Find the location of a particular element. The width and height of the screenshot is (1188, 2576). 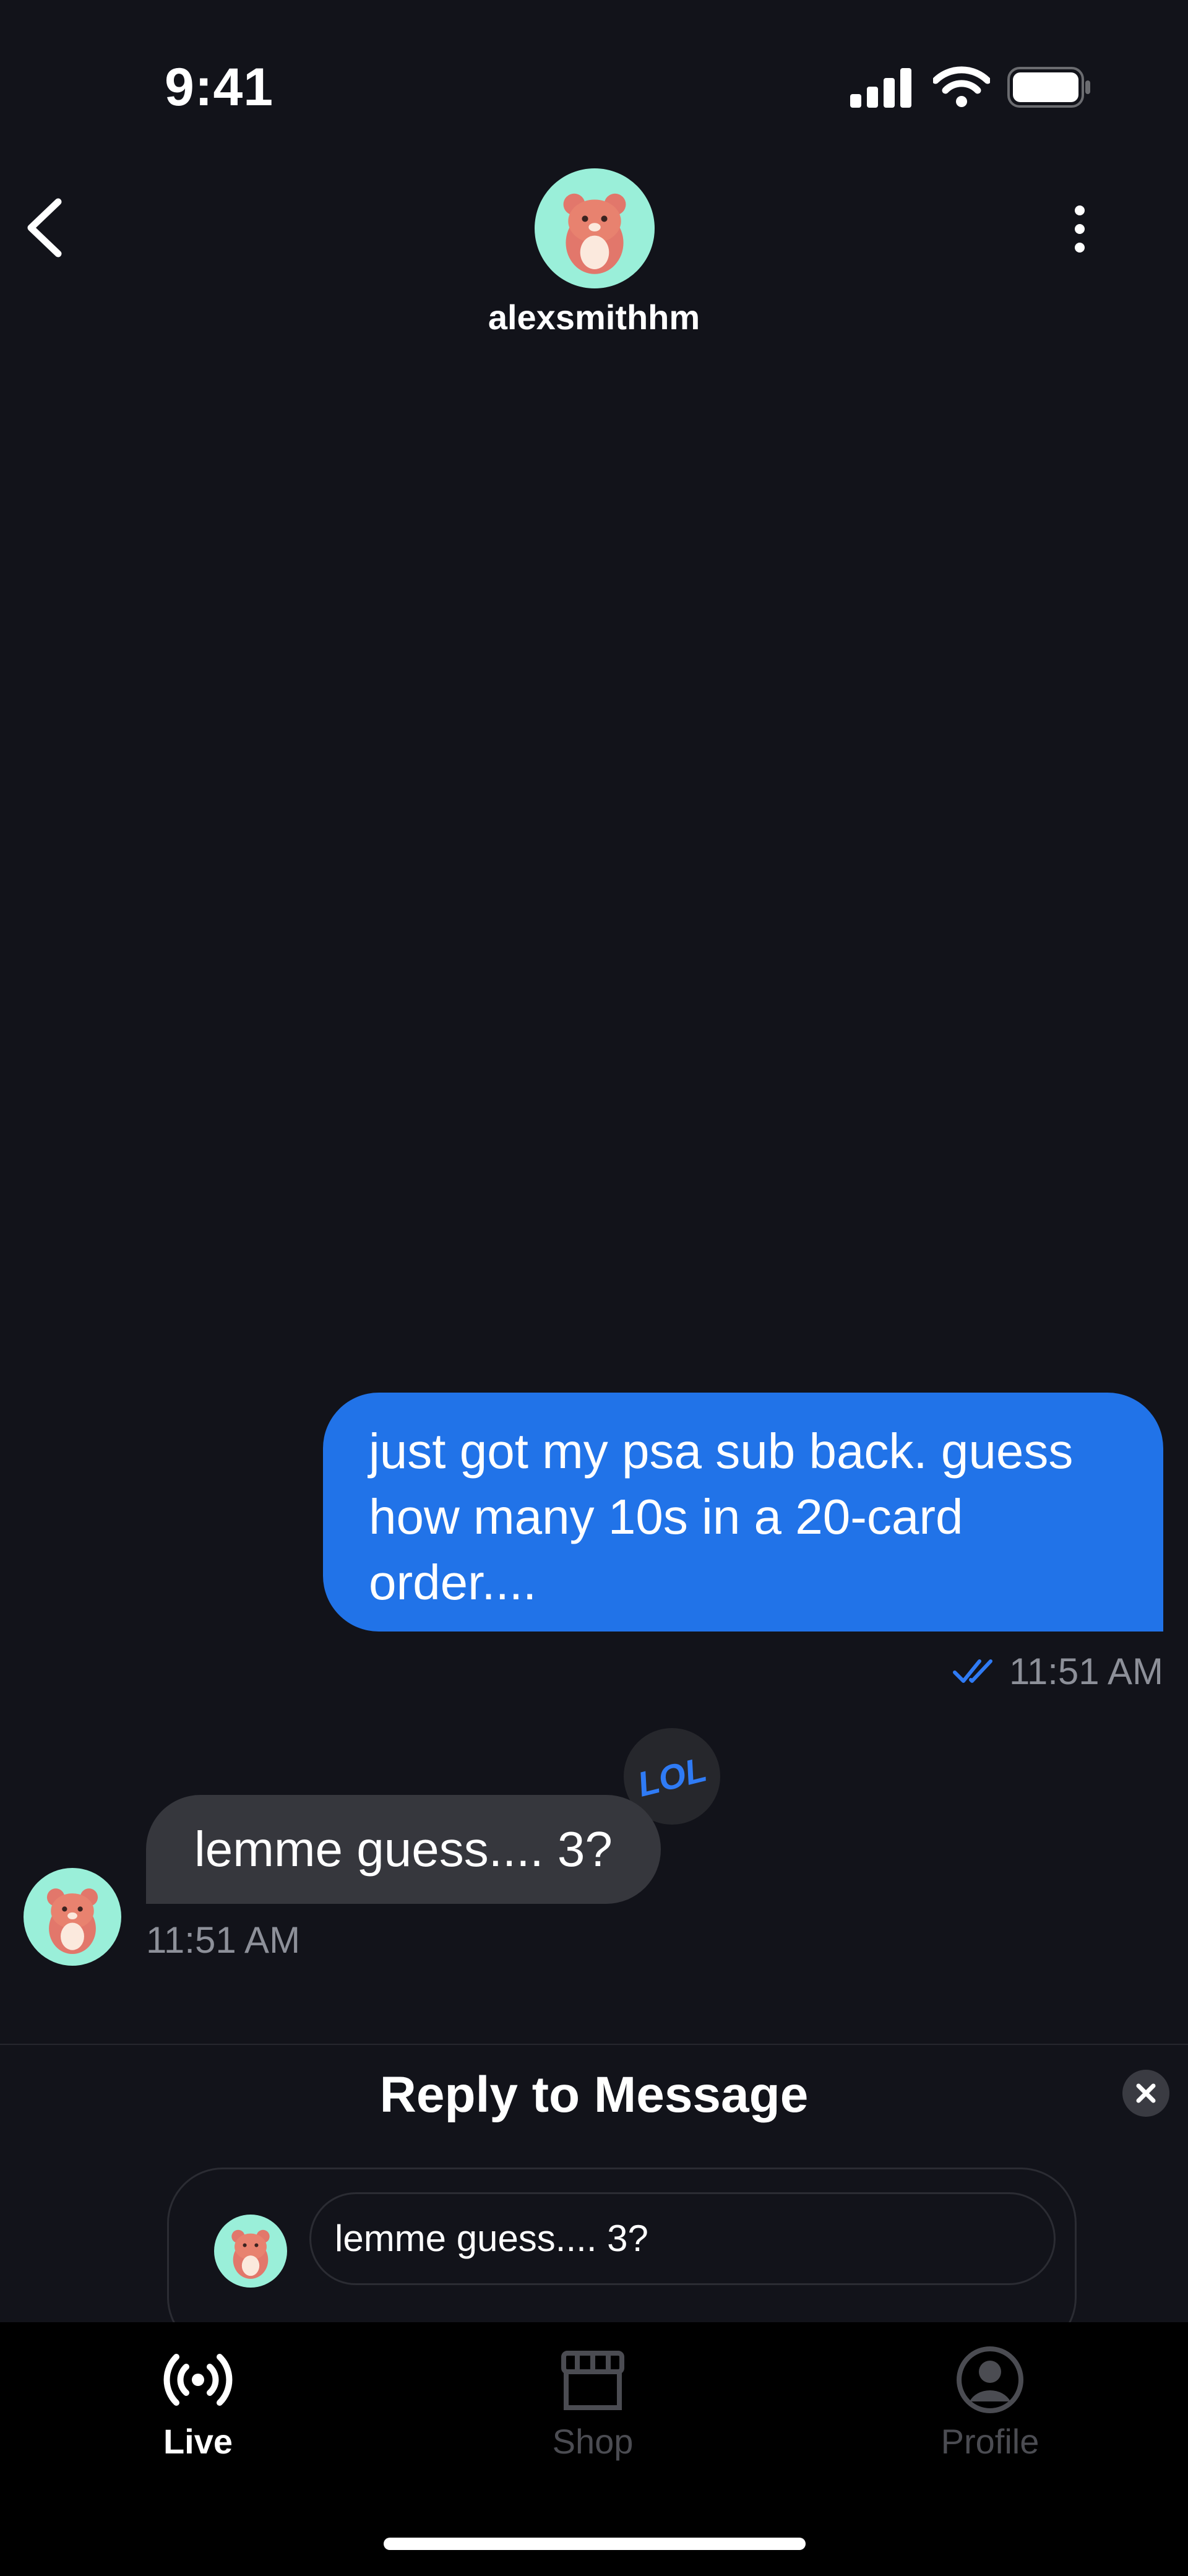

tab-live: Live is located at coordinates (198, 2403).